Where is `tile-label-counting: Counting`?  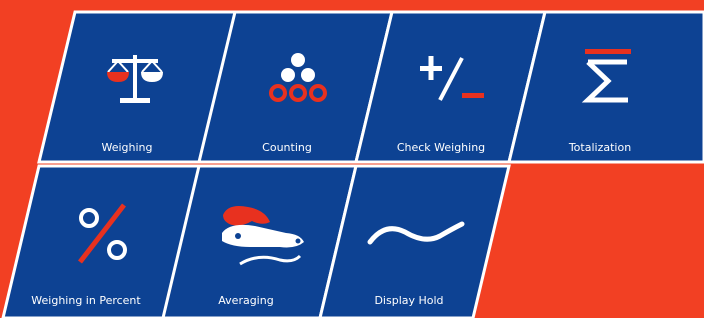 tile-label-counting: Counting is located at coordinates (287, 147).